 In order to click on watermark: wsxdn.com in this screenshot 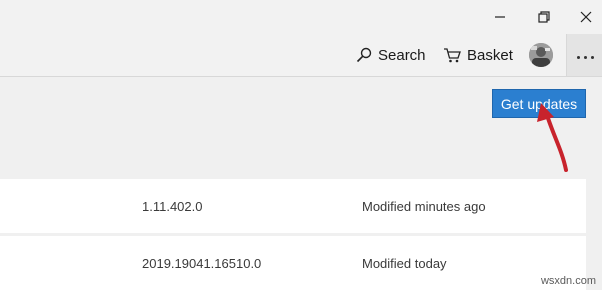, I will do `click(568, 281)`.